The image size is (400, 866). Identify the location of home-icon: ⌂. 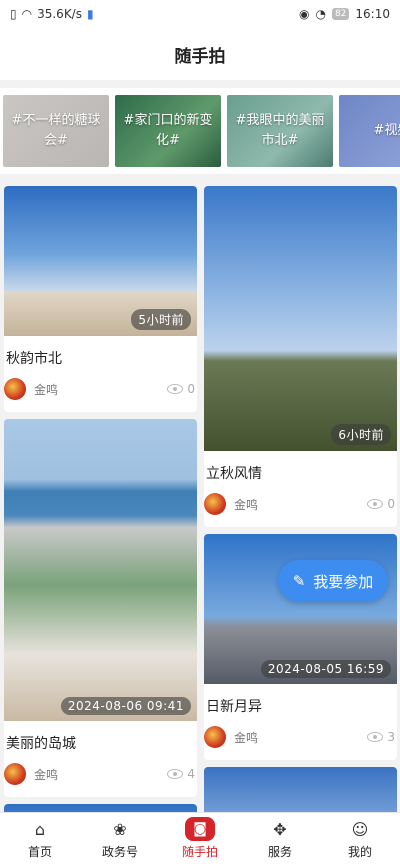
(40, 829).